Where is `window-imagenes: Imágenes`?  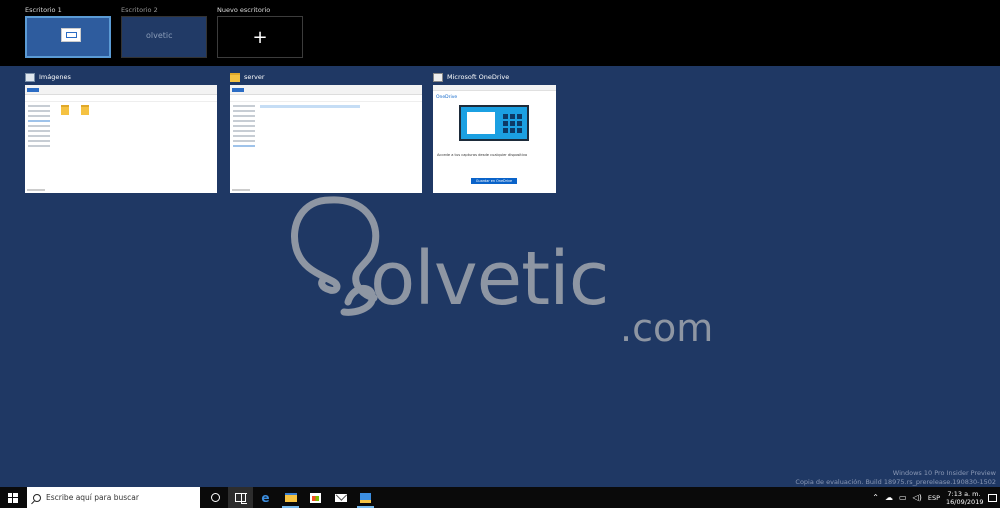 window-imagenes: Imágenes is located at coordinates (121, 132).